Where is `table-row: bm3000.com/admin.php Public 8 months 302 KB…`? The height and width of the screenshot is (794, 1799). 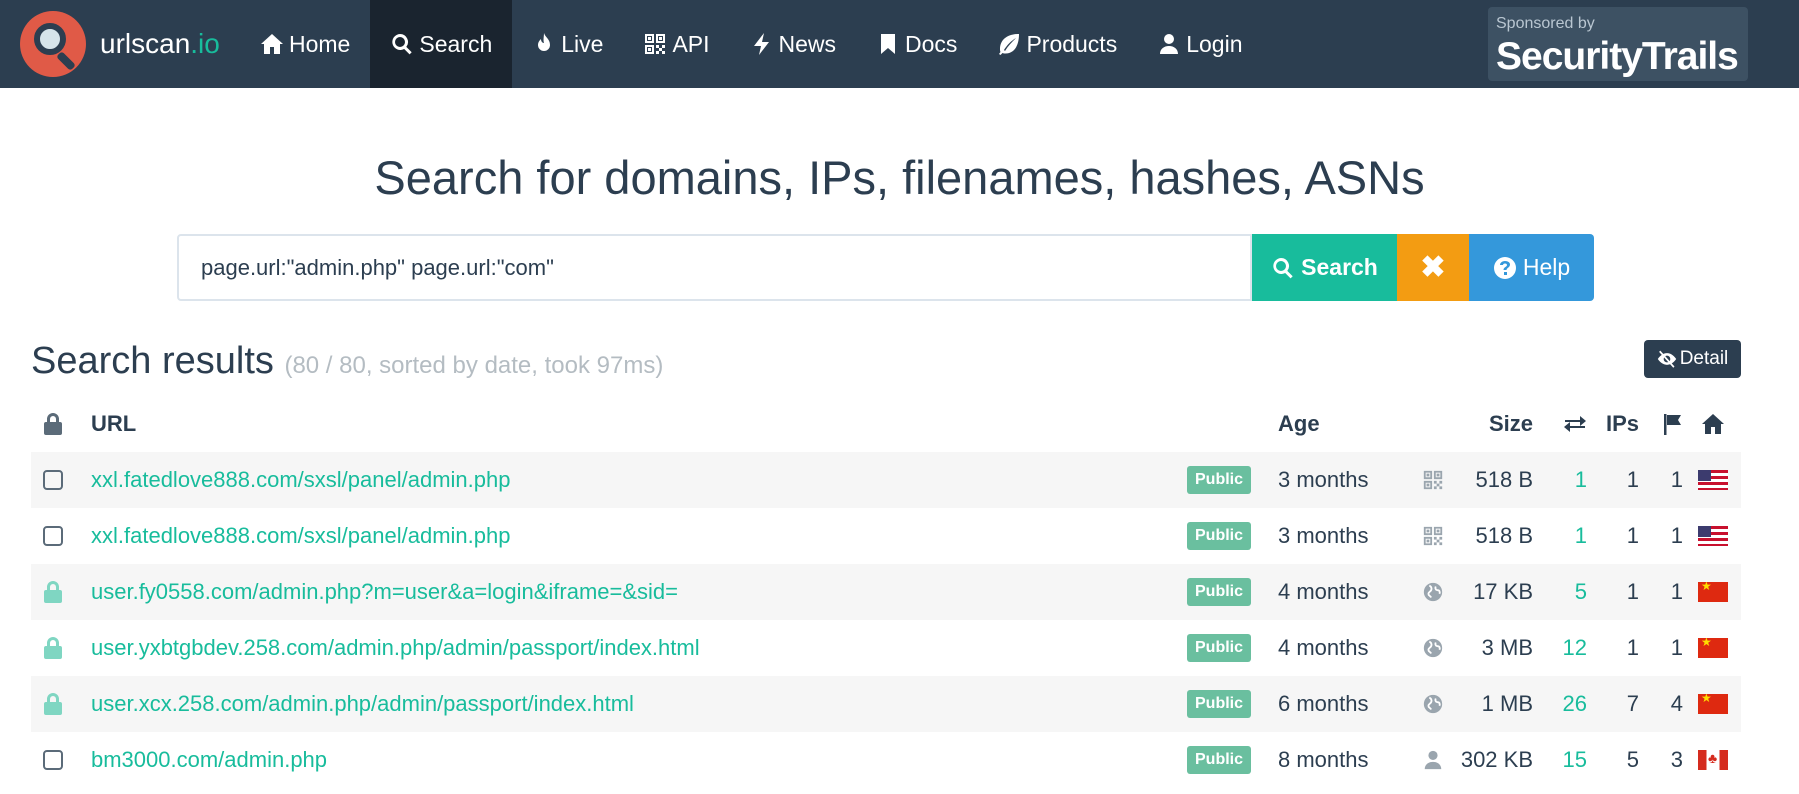
table-row: bm3000.com/admin.php Public 8 months 302 KB… is located at coordinates (886, 760).